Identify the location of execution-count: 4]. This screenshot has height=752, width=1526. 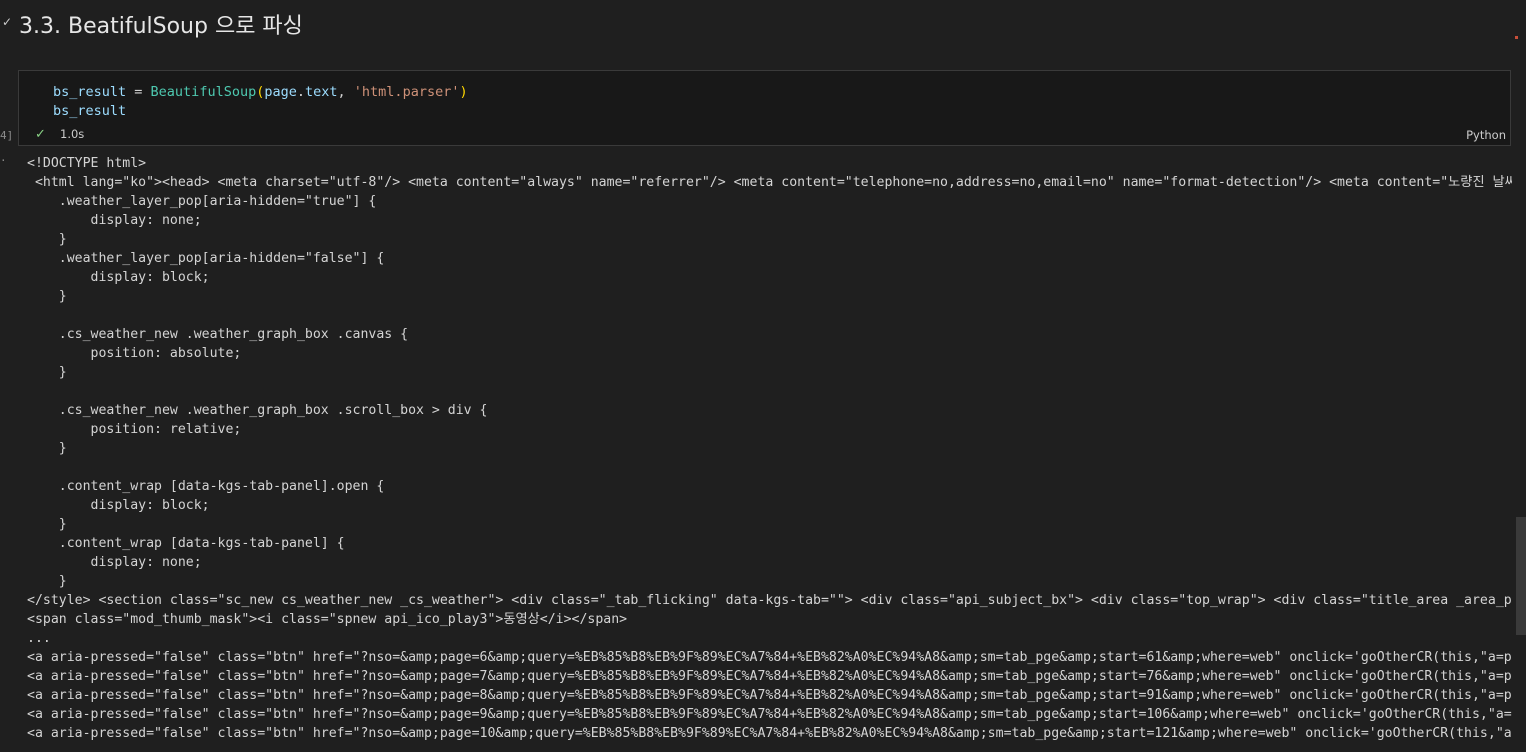
(7, 135).